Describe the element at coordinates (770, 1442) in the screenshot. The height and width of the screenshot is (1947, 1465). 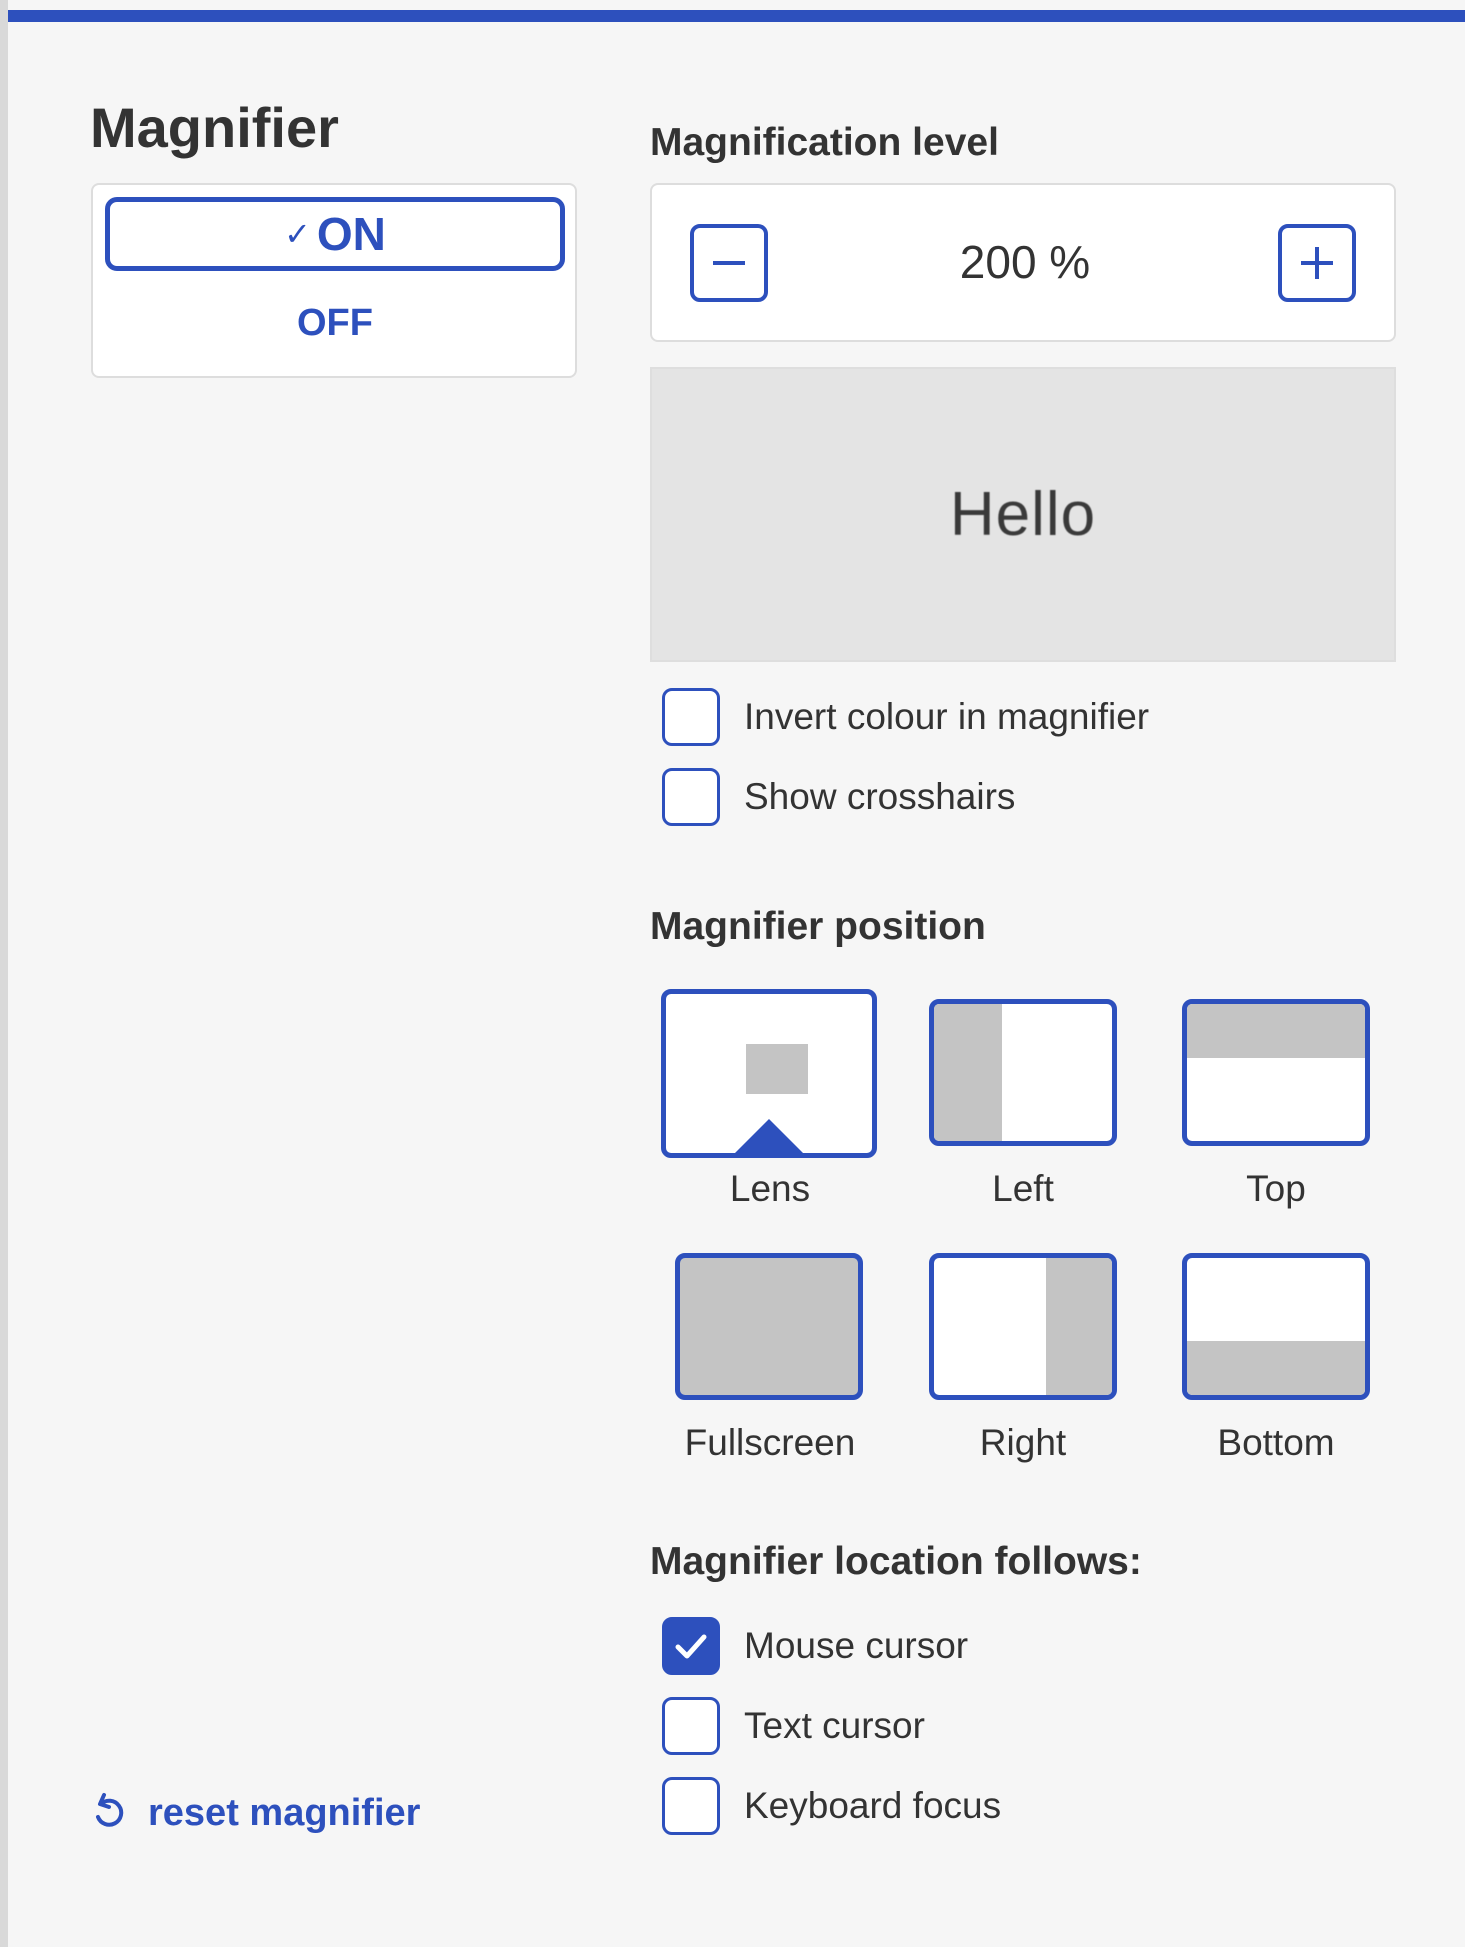
I see `position-fullscreen-label: Fullscreen` at that location.